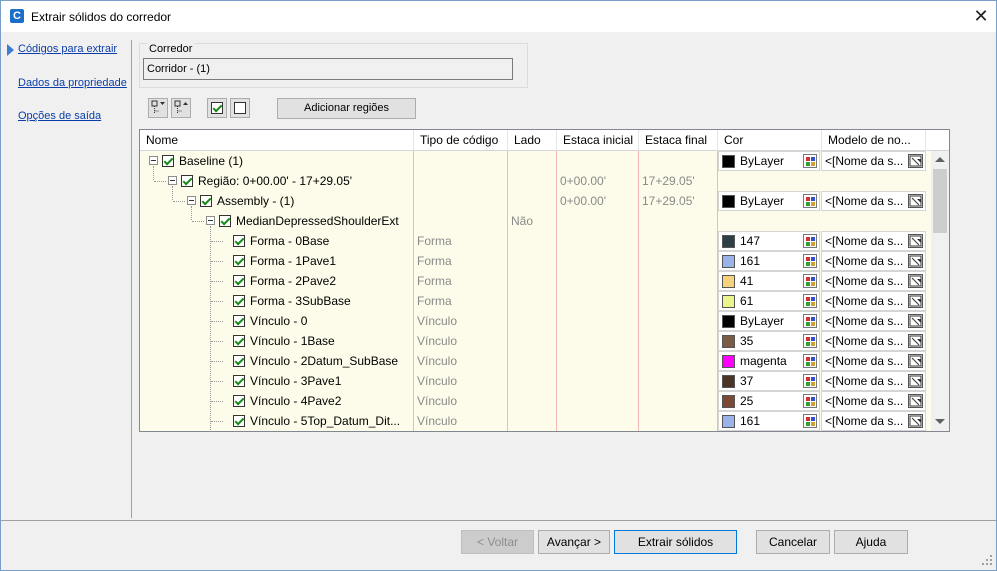 The image size is (997, 571). Describe the element at coordinates (769, 361) in the screenshot. I see `row-color-cell: magenta` at that location.